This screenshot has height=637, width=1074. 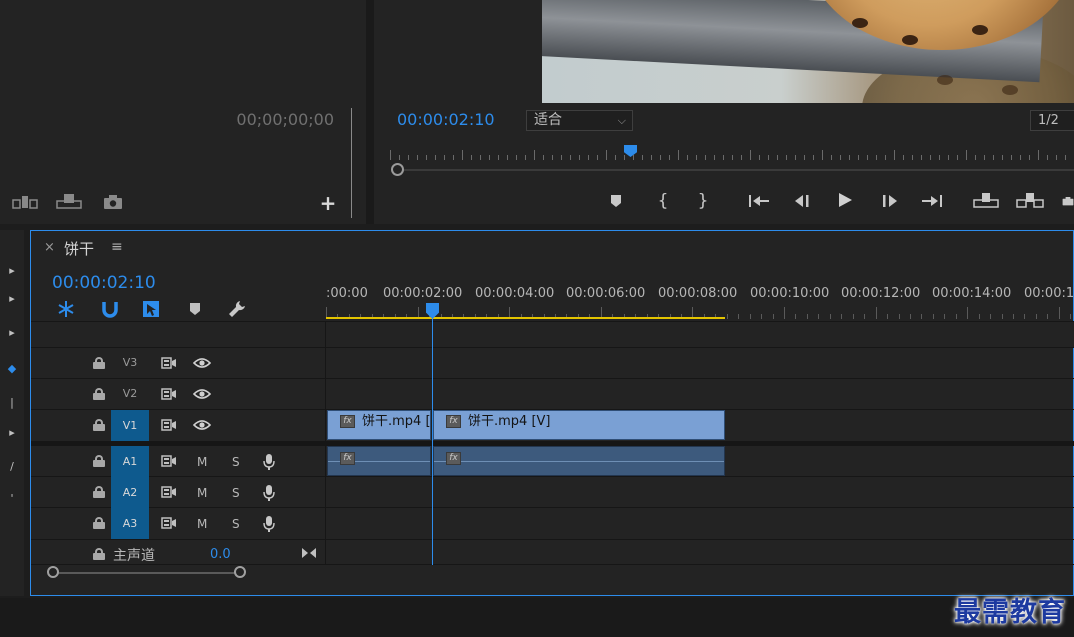 I want to click on panel-menu-icon: ≡, so click(x=117, y=247).